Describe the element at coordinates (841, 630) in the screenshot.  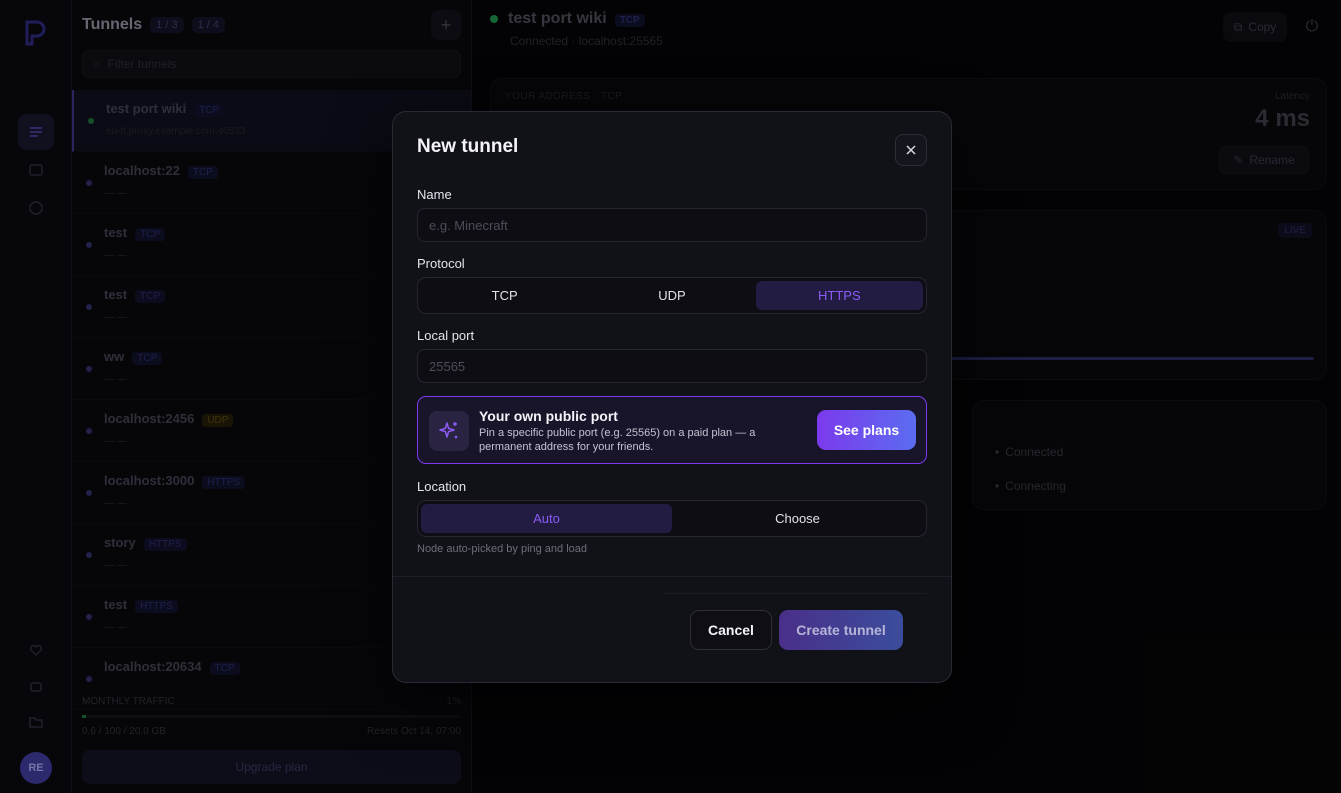
I see `create-tunnel-button: Create tunnel` at that location.